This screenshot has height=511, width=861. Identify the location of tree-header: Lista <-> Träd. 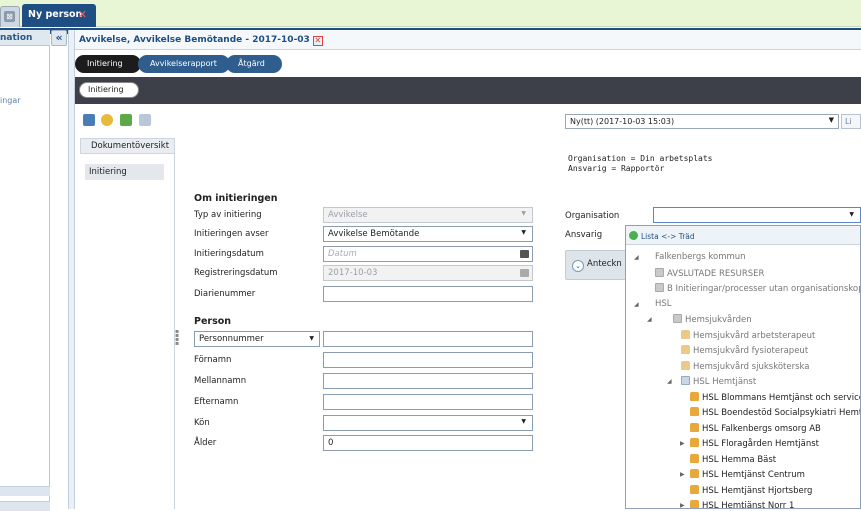
(743, 235).